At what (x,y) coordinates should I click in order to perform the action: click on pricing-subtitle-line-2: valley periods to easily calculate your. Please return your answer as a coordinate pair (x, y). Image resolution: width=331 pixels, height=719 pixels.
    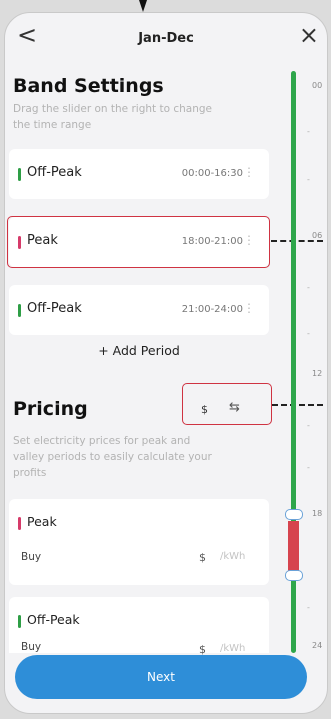
    Looking at the image, I should click on (112, 457).